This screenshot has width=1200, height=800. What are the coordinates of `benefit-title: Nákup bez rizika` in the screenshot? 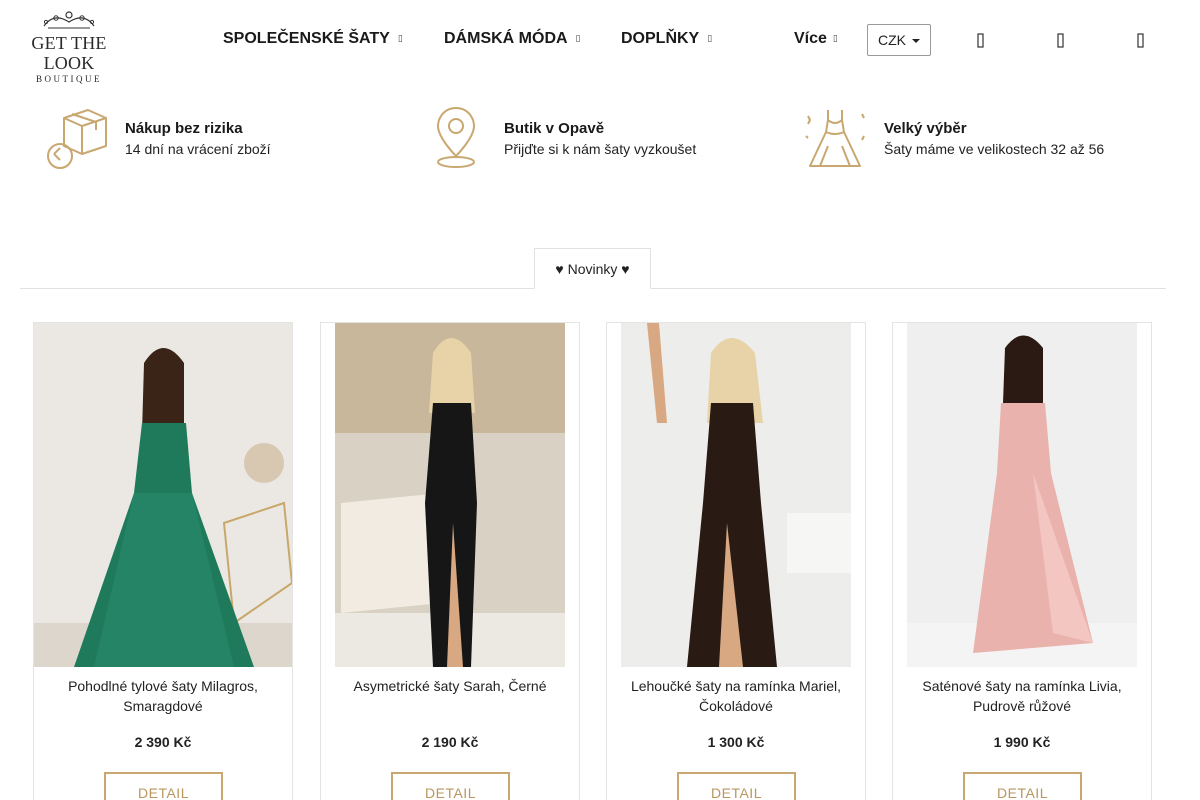 It's located at (184, 128).